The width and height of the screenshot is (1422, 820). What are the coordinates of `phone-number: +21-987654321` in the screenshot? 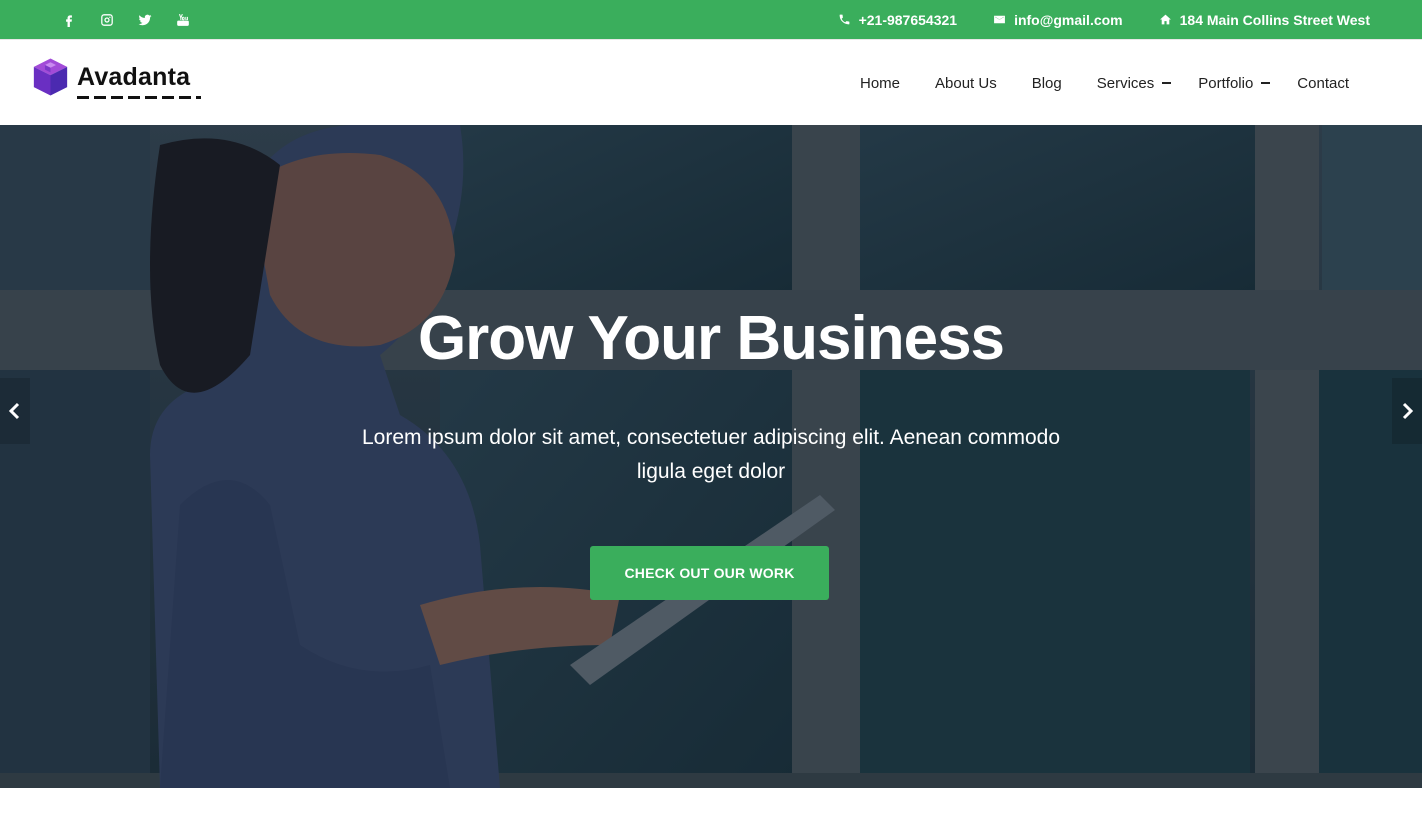 It's located at (908, 19).